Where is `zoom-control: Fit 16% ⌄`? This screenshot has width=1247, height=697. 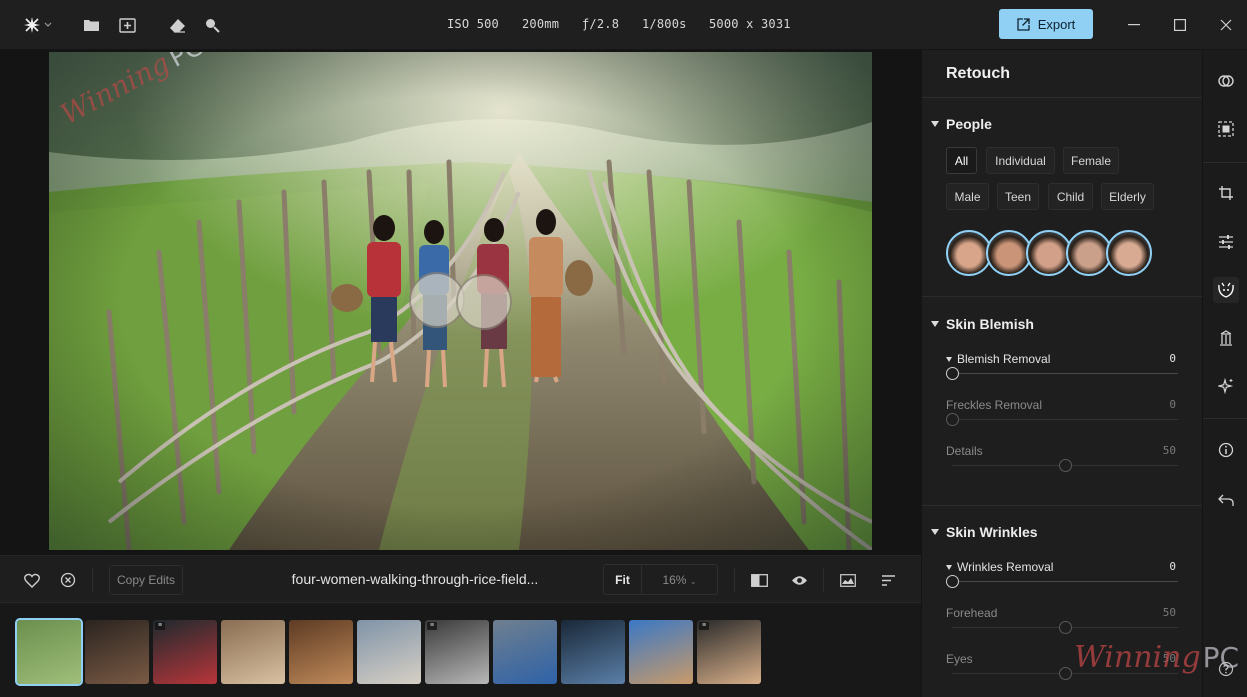
zoom-control: Fit 16% ⌄ is located at coordinates (660, 579).